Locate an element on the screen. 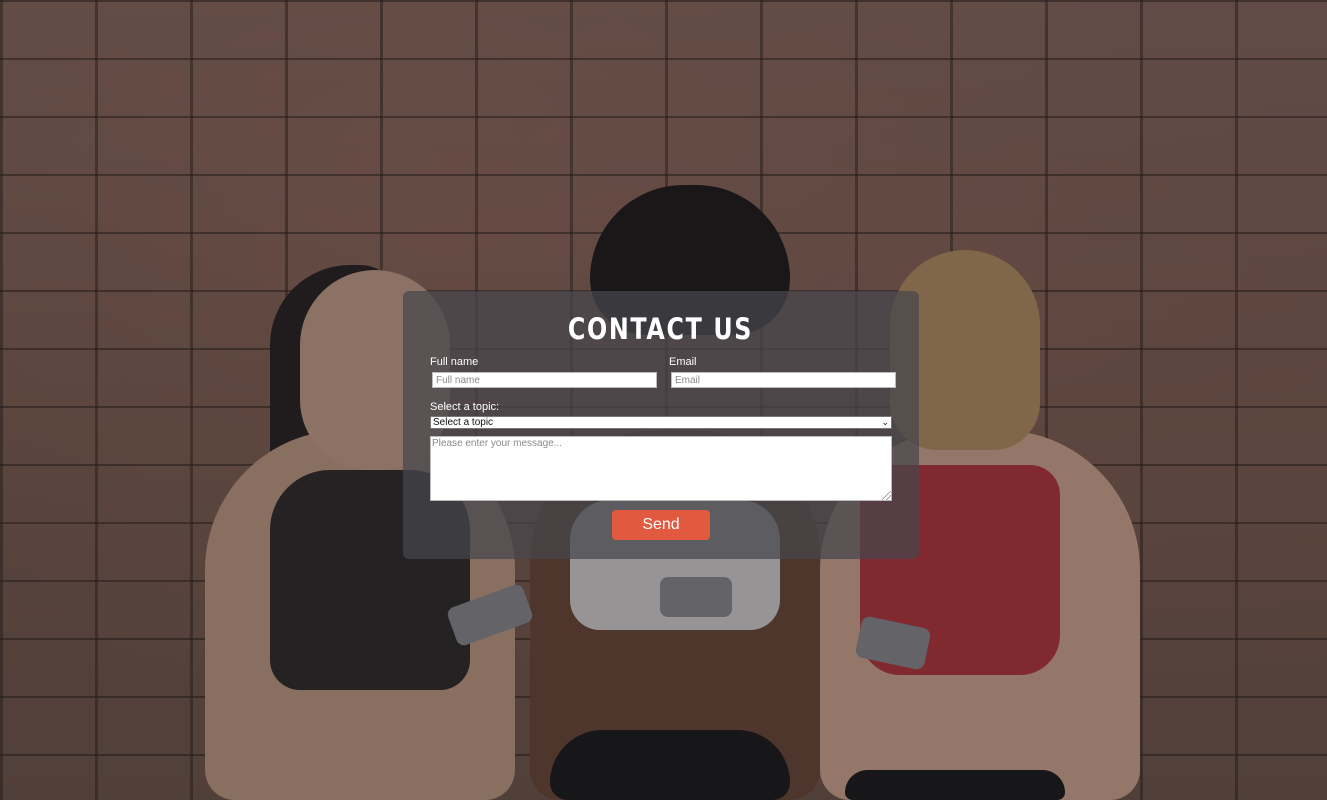 The height and width of the screenshot is (800, 1327). page-title: CONTACT US is located at coordinates (660, 329).